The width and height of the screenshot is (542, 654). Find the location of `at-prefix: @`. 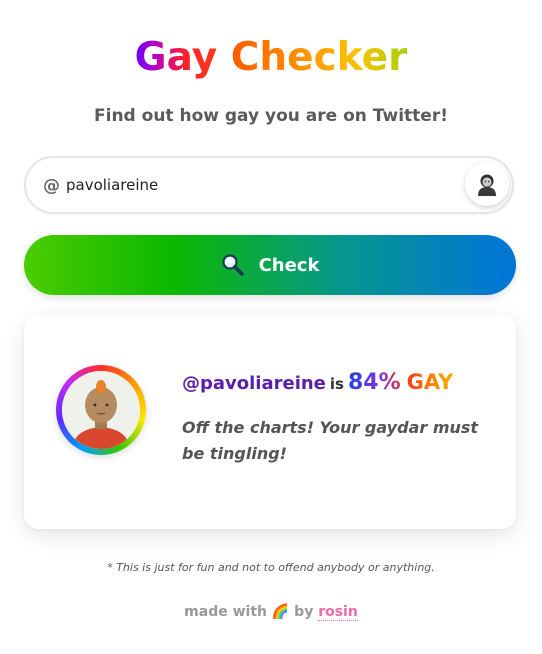

at-prefix: @ is located at coordinates (51, 186).